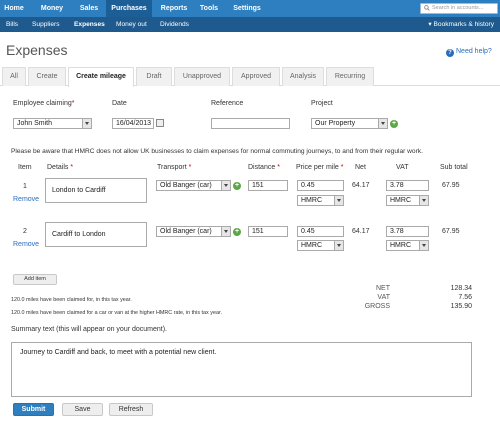  What do you see at coordinates (256, 76) in the screenshot?
I see `tab-approved: Approved` at bounding box center [256, 76].